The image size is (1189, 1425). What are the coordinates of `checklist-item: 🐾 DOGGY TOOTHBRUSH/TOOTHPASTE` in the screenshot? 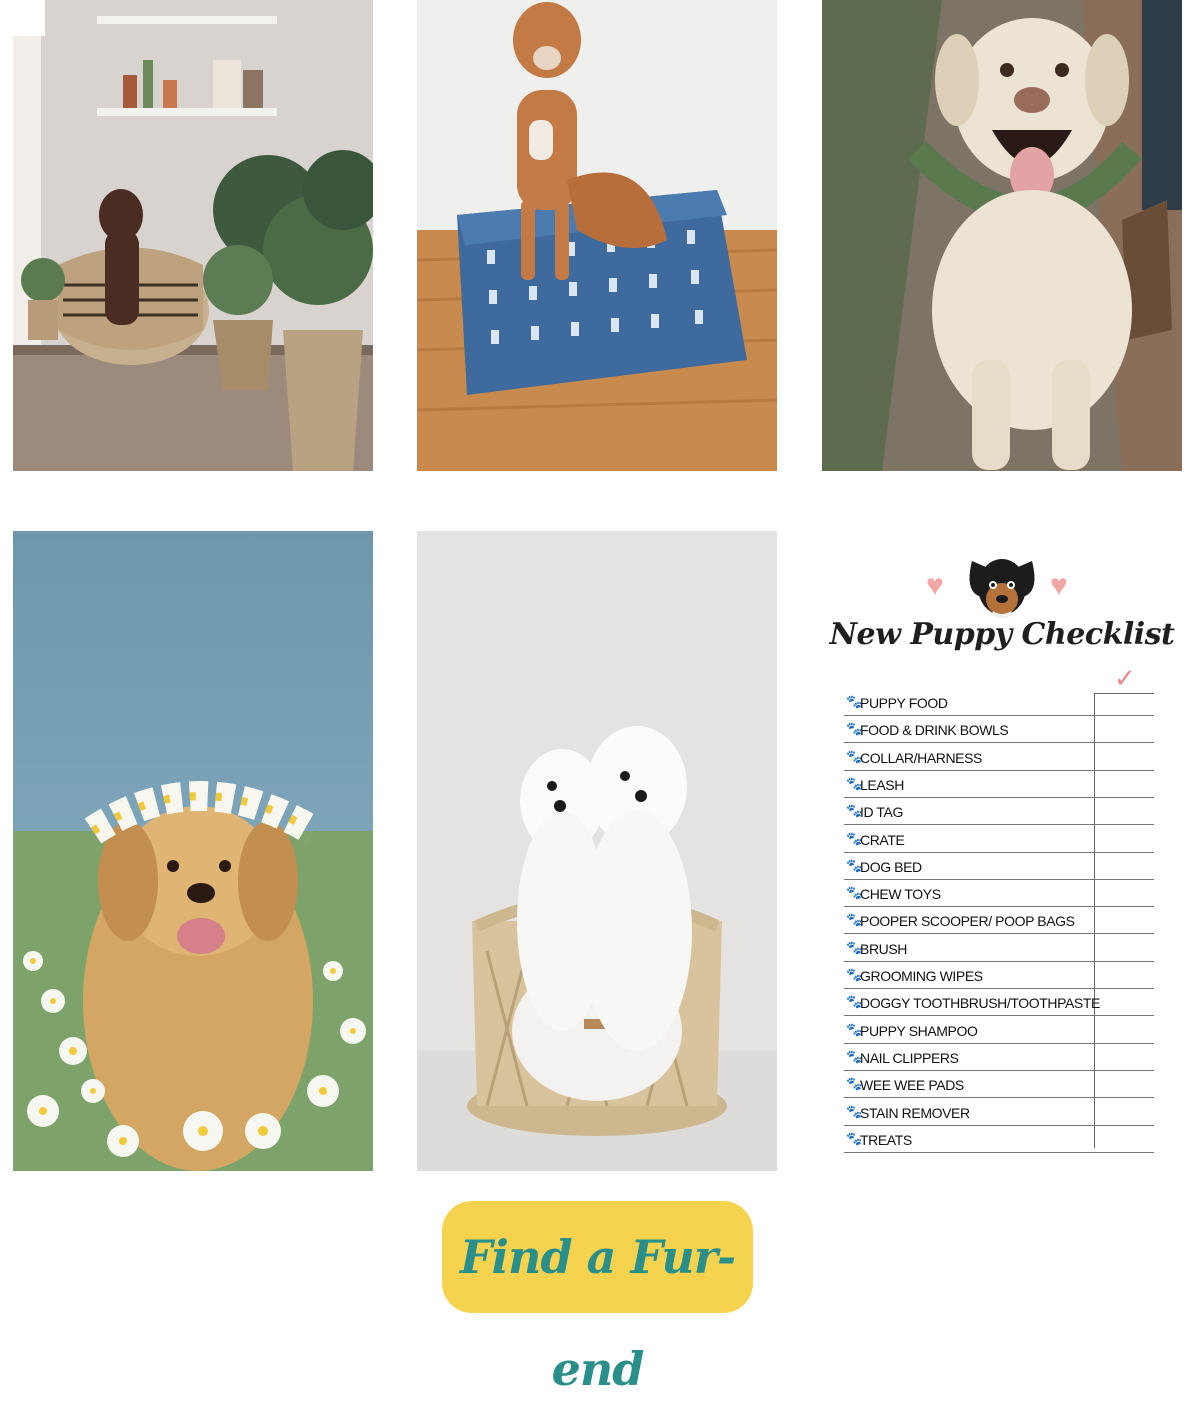 It's located at (999, 1003).